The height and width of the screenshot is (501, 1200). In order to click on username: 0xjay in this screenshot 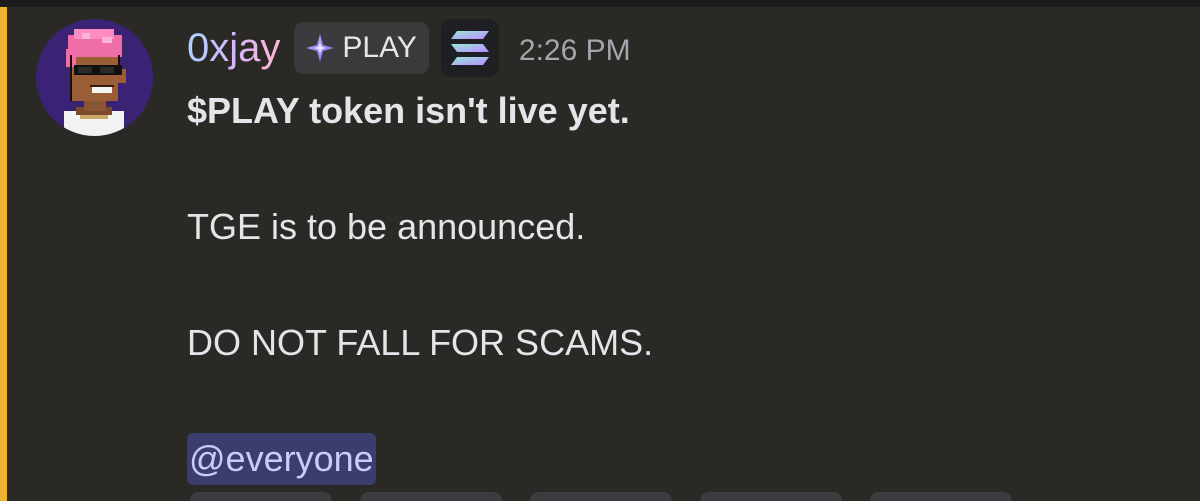, I will do `click(233, 48)`.